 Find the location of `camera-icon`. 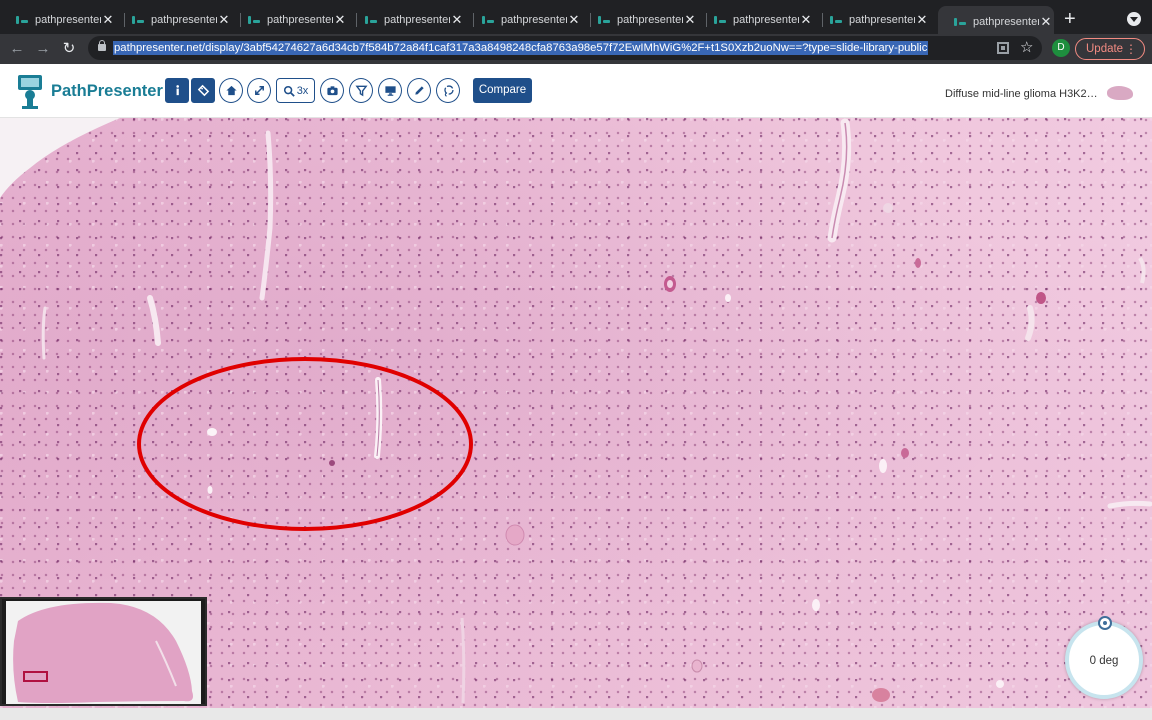

camera-icon is located at coordinates (332, 91).